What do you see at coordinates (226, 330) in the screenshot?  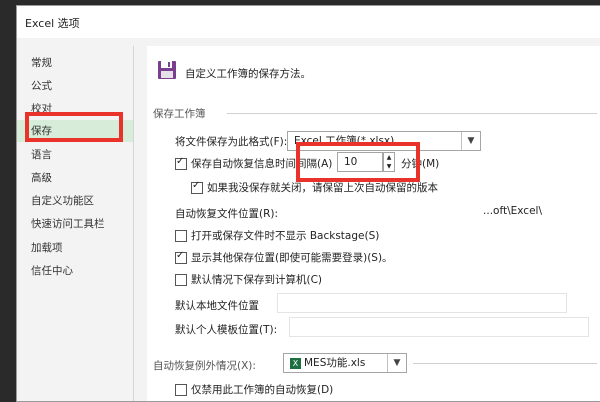 I see `default-template-location-label: 默认个人模板位置(T):` at bounding box center [226, 330].